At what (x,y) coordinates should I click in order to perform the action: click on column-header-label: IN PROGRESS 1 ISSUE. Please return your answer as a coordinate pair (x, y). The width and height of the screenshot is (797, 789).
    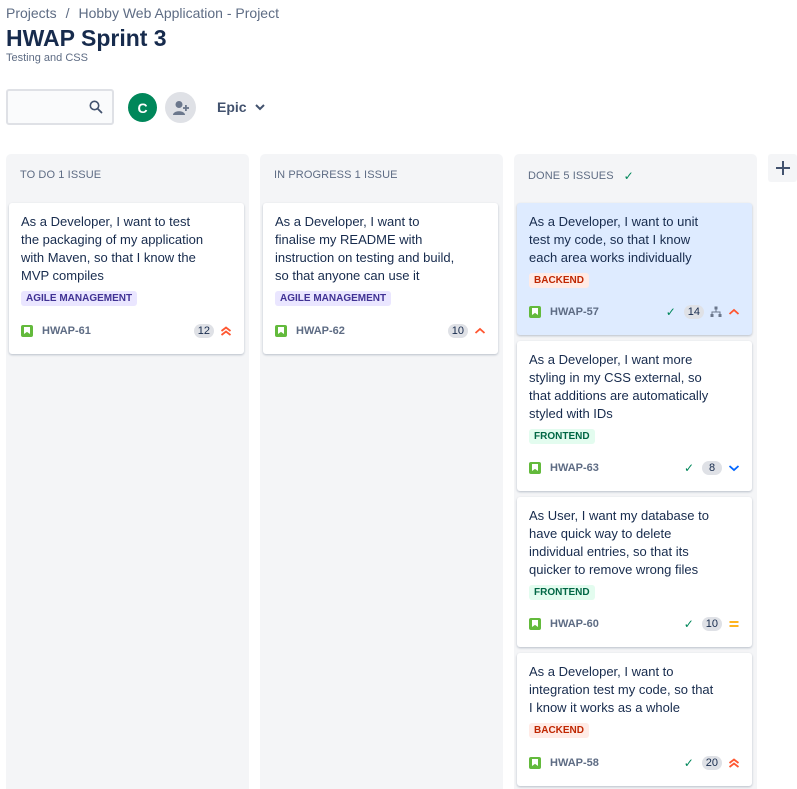
    Looking at the image, I should click on (336, 175).